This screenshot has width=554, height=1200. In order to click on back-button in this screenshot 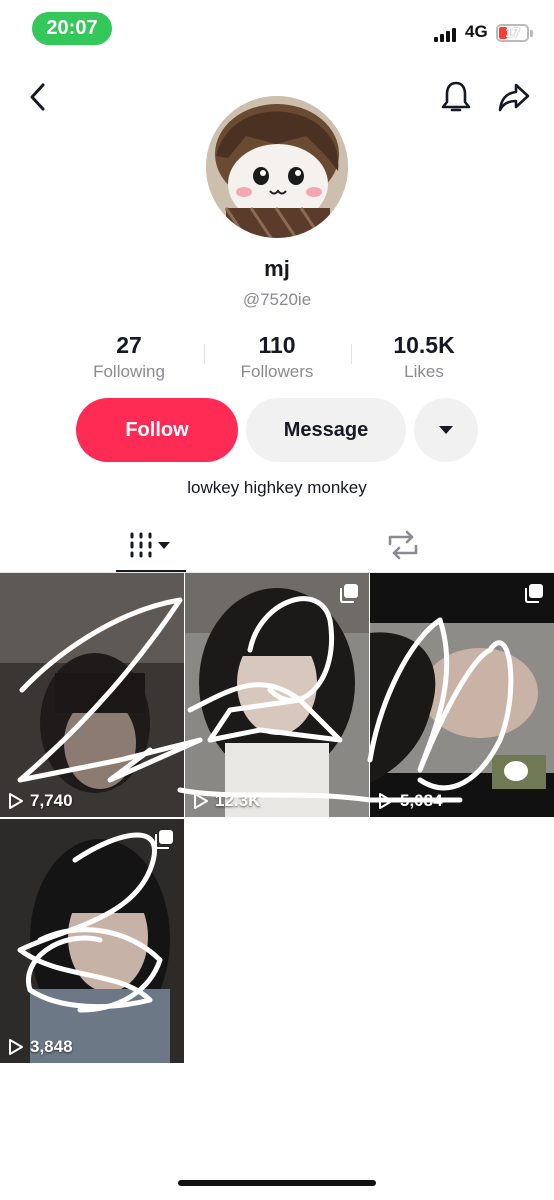, I will do `click(38, 97)`.